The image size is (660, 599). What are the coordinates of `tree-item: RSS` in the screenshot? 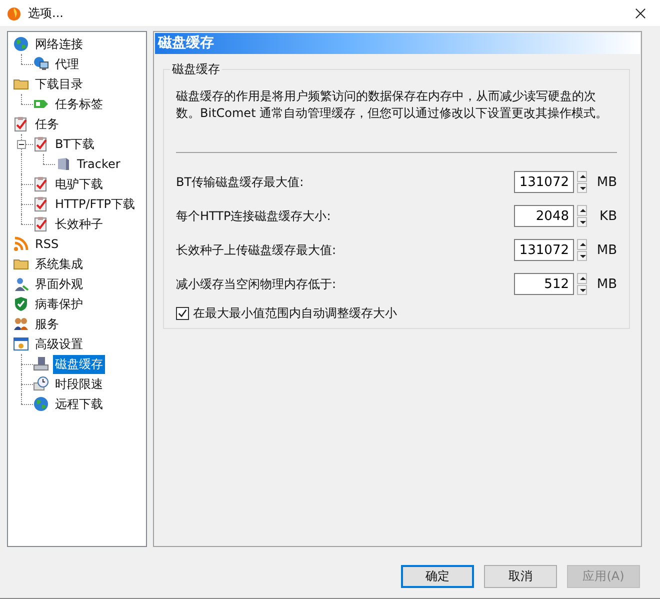 It's located at (47, 244).